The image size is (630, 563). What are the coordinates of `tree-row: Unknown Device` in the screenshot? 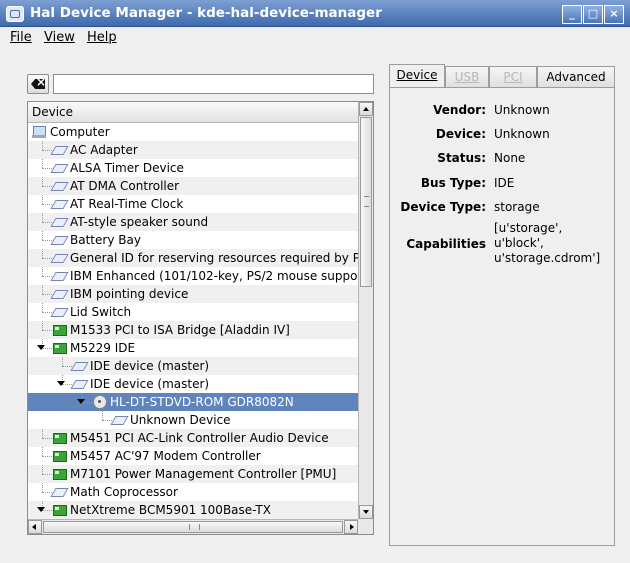 It's located at (193, 420).